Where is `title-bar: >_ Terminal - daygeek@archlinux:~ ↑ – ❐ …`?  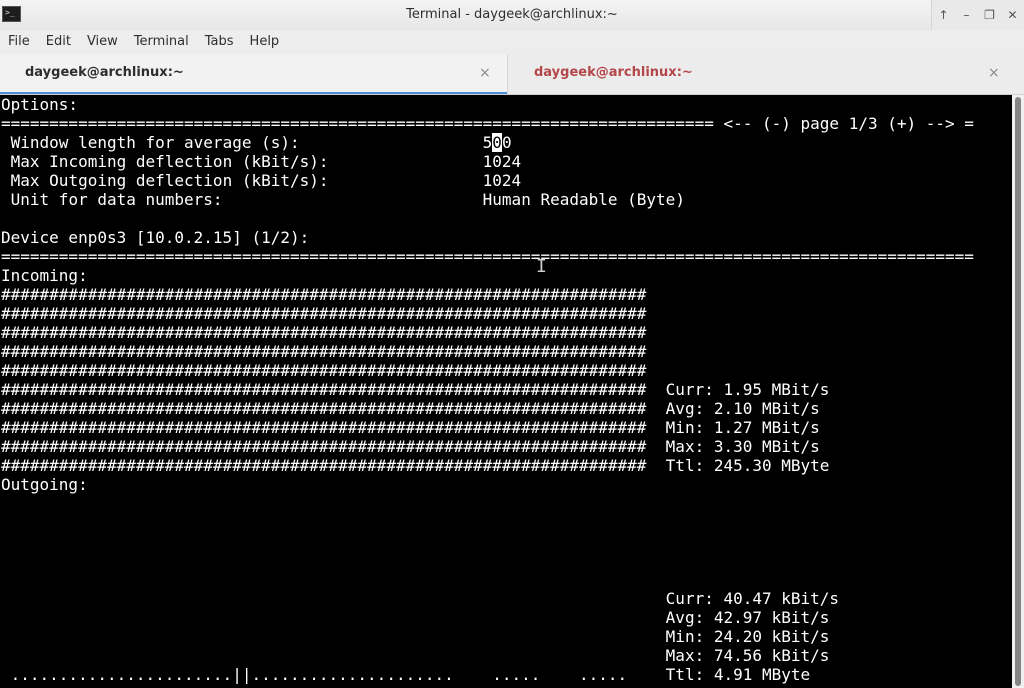
title-bar: >_ Terminal - daygeek@archlinux:~ ↑ – ❐ … is located at coordinates (512, 15).